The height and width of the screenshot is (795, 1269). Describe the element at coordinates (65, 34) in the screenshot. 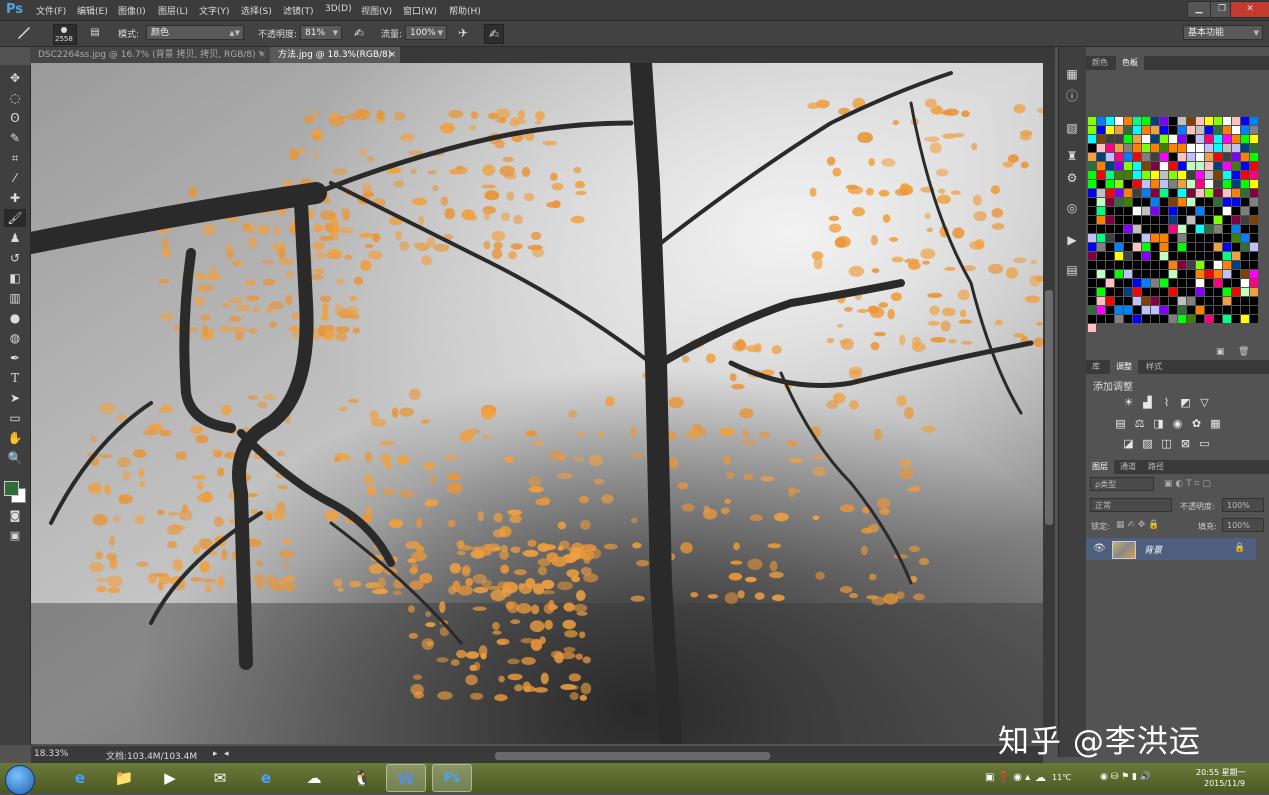

I see `brush-size-picker: 2558` at that location.